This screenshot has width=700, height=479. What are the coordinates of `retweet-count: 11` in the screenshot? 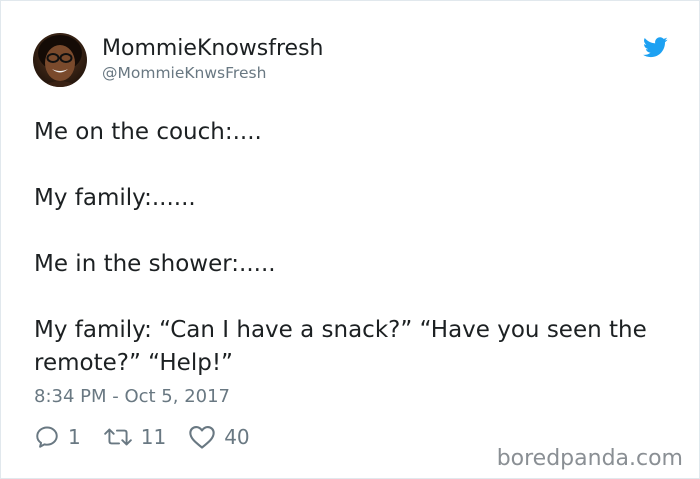 It's located at (153, 437).